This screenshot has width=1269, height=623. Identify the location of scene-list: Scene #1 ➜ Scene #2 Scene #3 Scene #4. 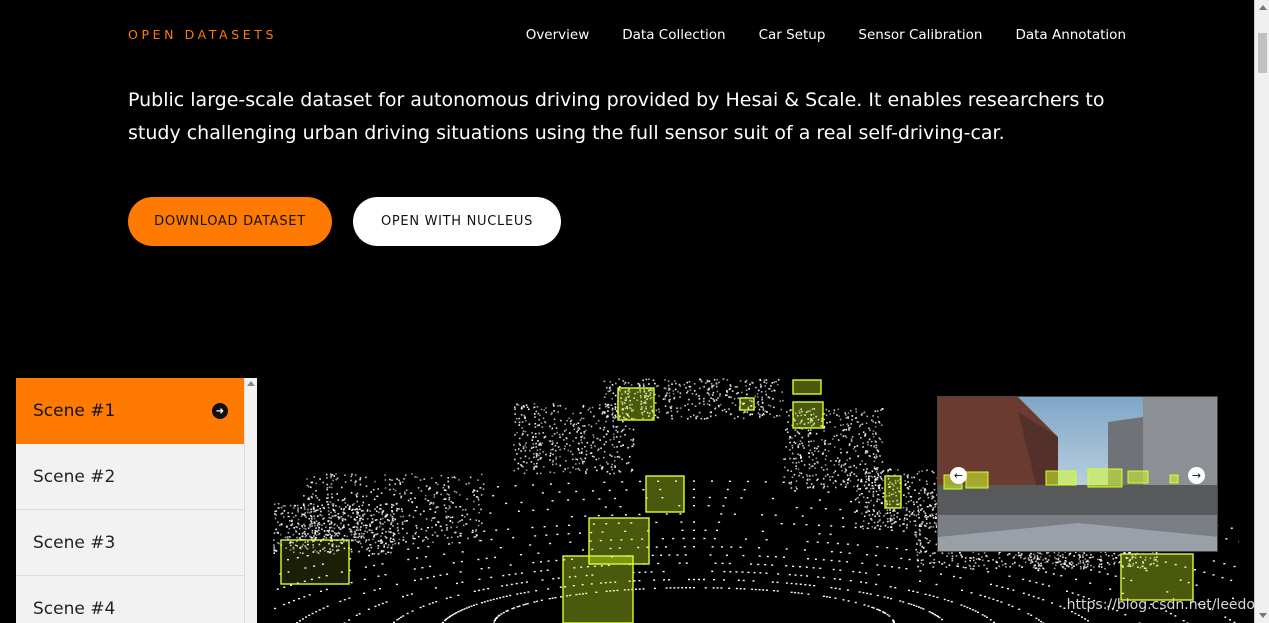
(136, 500).